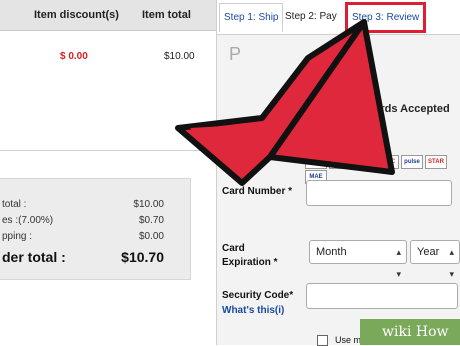 This screenshot has width=460, height=346. What do you see at coordinates (322, 340) in the screenshot?
I see `use-shipping-address-checkbox` at bounding box center [322, 340].